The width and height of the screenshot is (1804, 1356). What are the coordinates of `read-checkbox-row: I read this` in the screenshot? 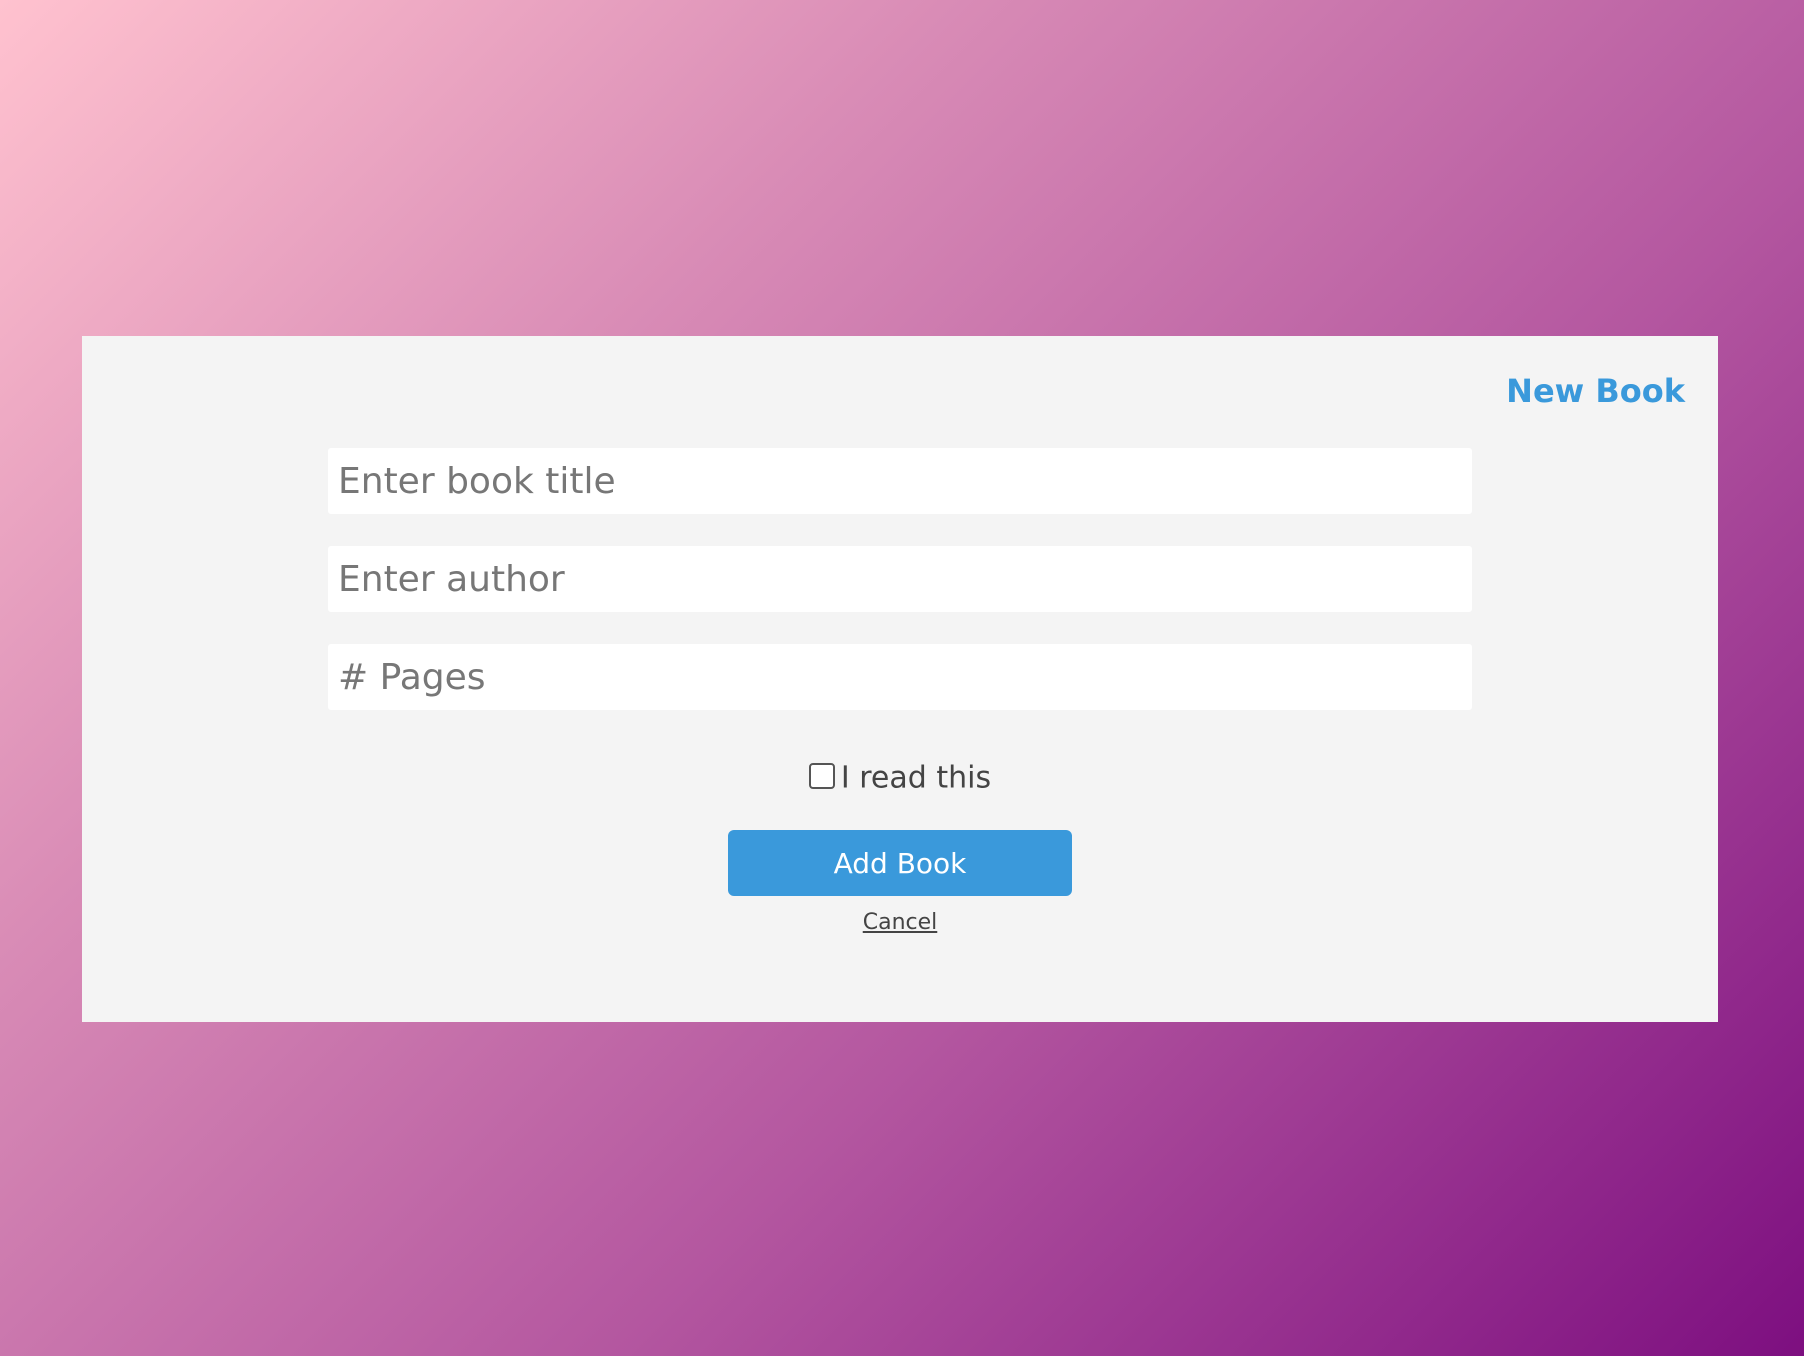 It's located at (900, 778).